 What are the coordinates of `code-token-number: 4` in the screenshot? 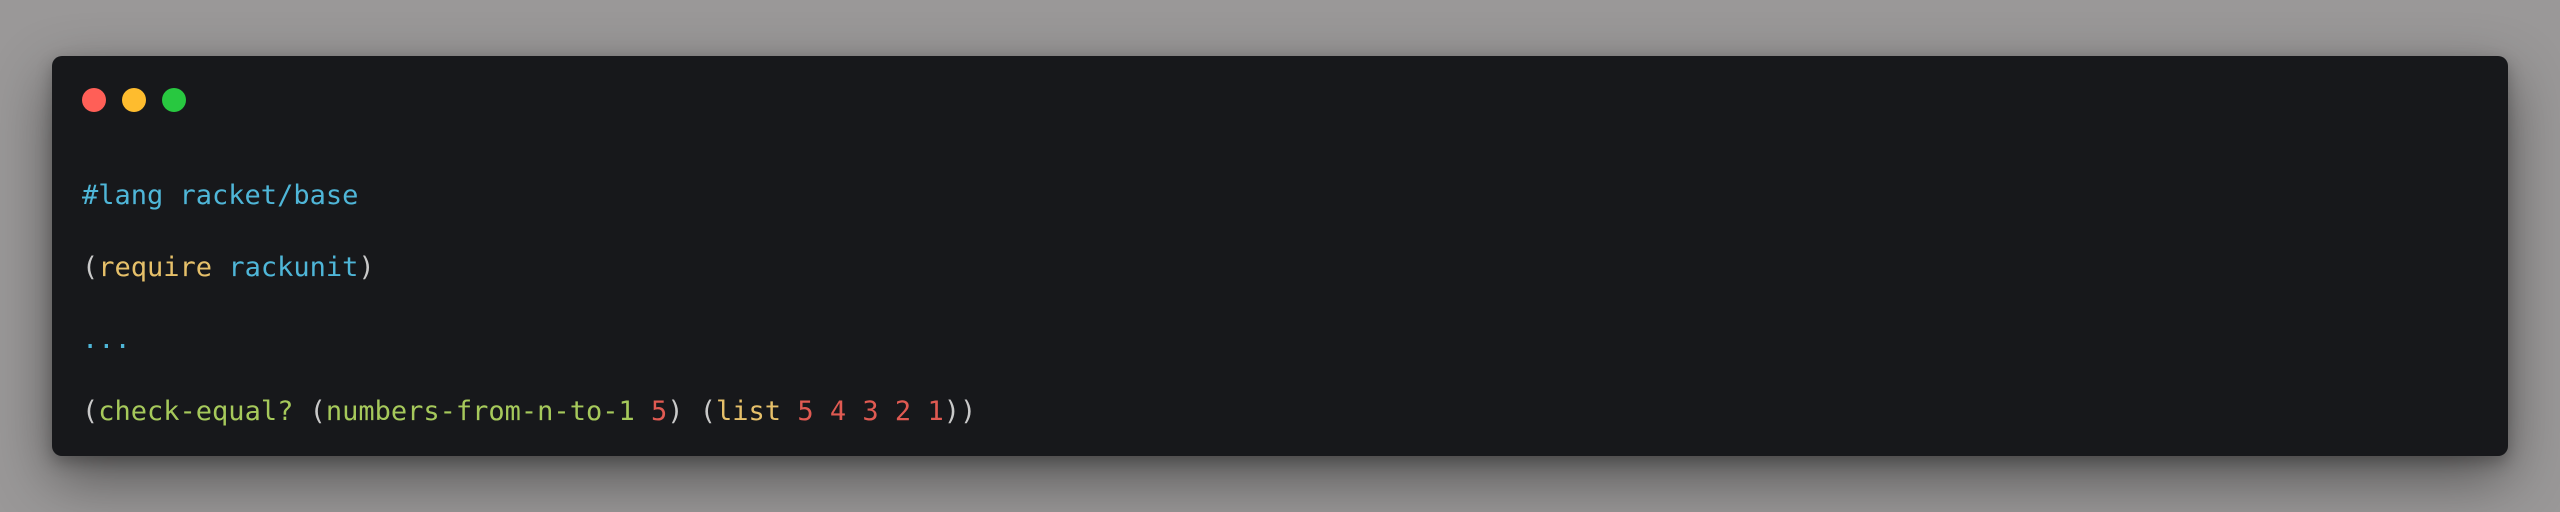 It's located at (838, 411).